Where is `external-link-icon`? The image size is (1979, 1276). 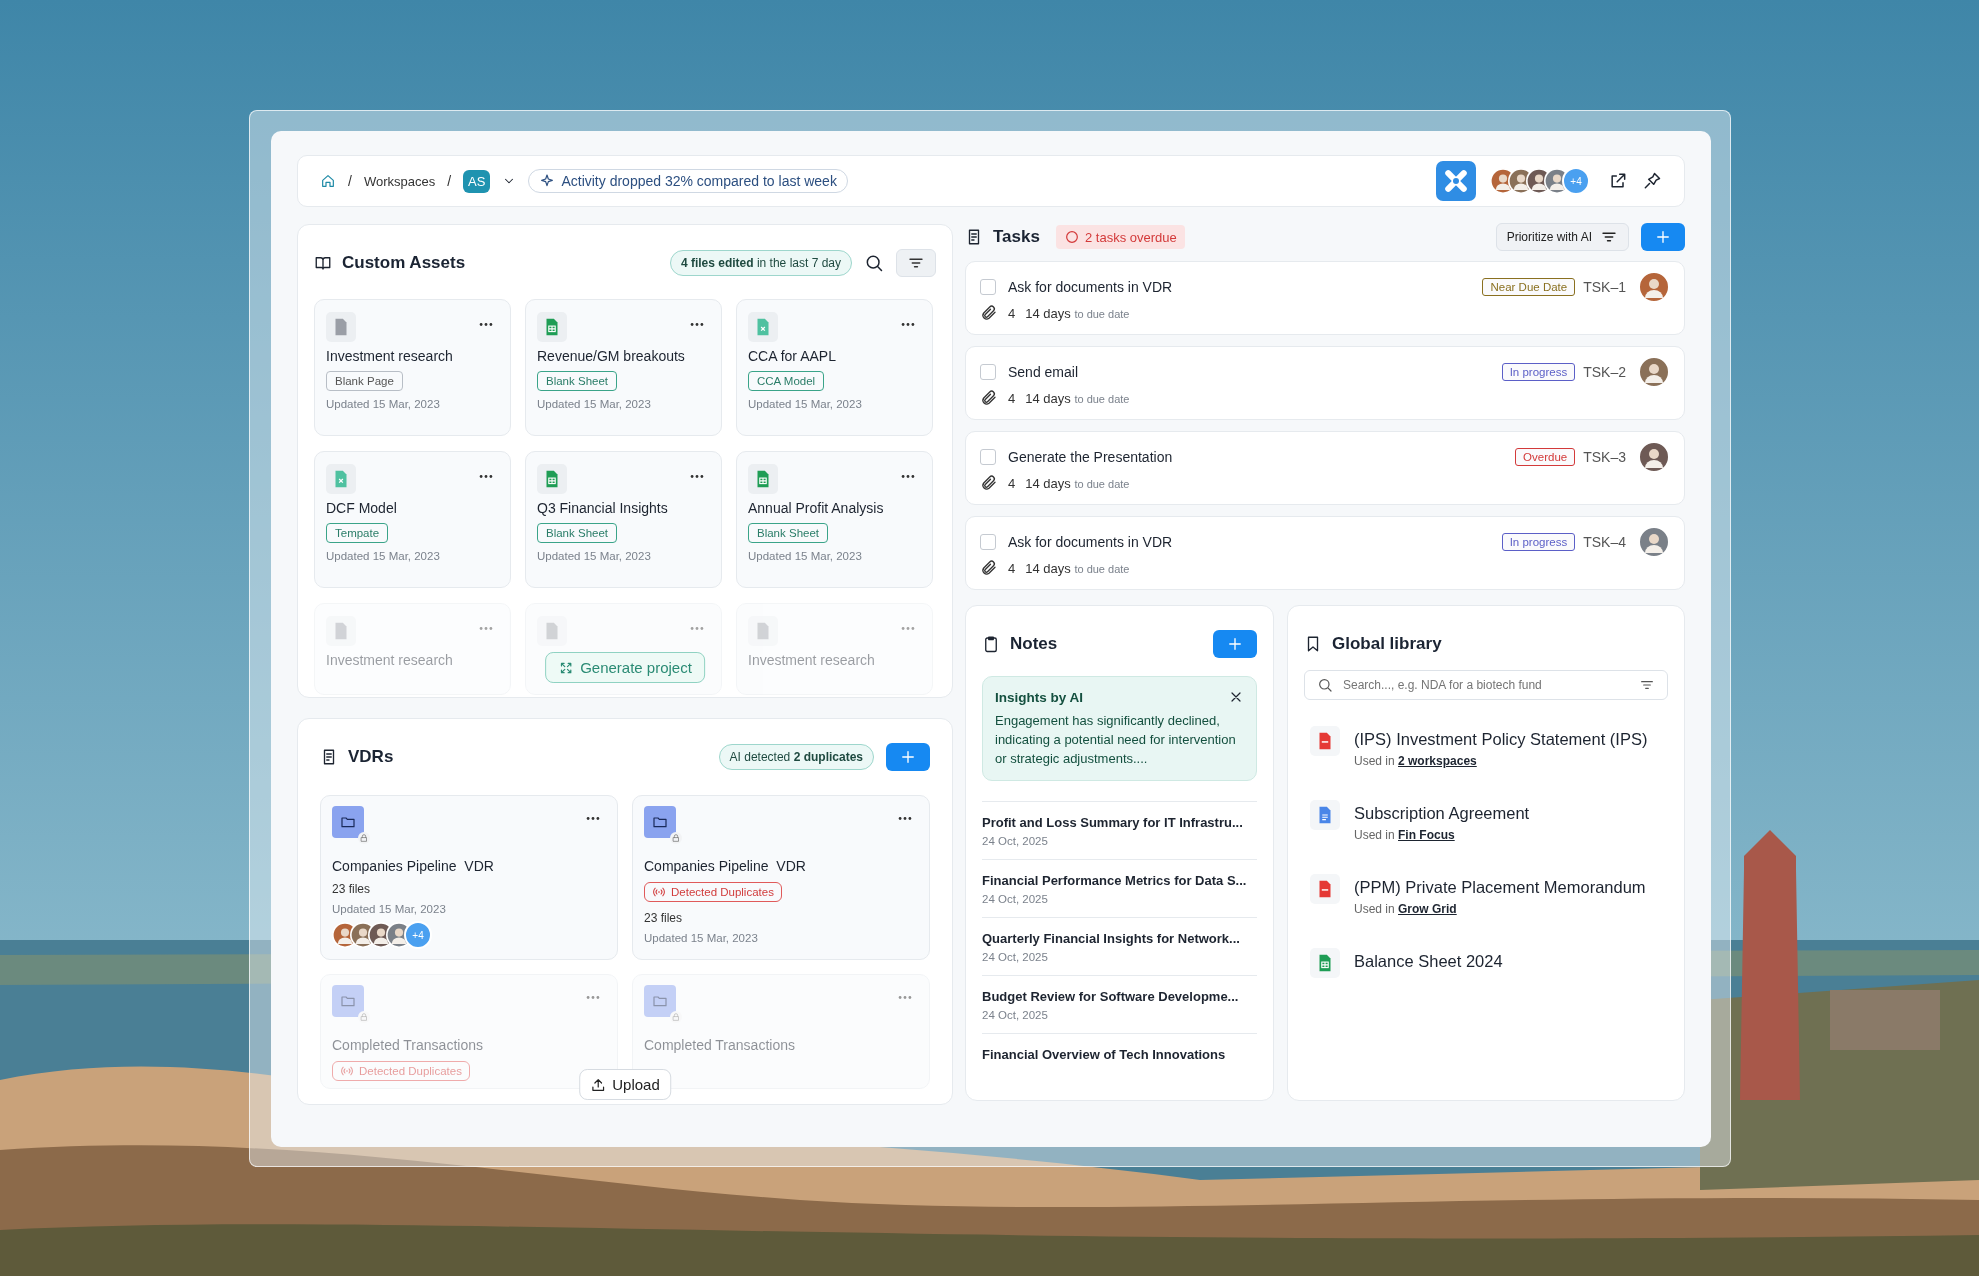
external-link-icon is located at coordinates (1618, 181).